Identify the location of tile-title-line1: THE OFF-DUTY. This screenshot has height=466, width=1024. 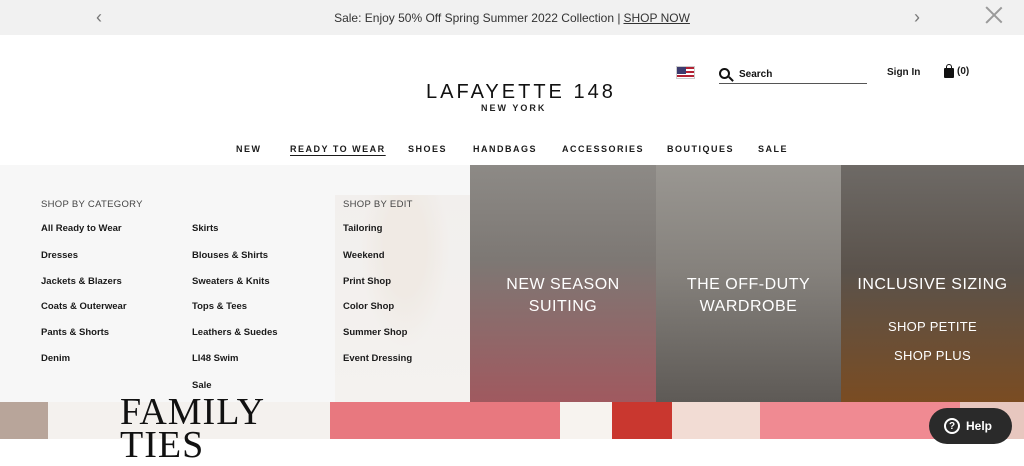
(748, 284).